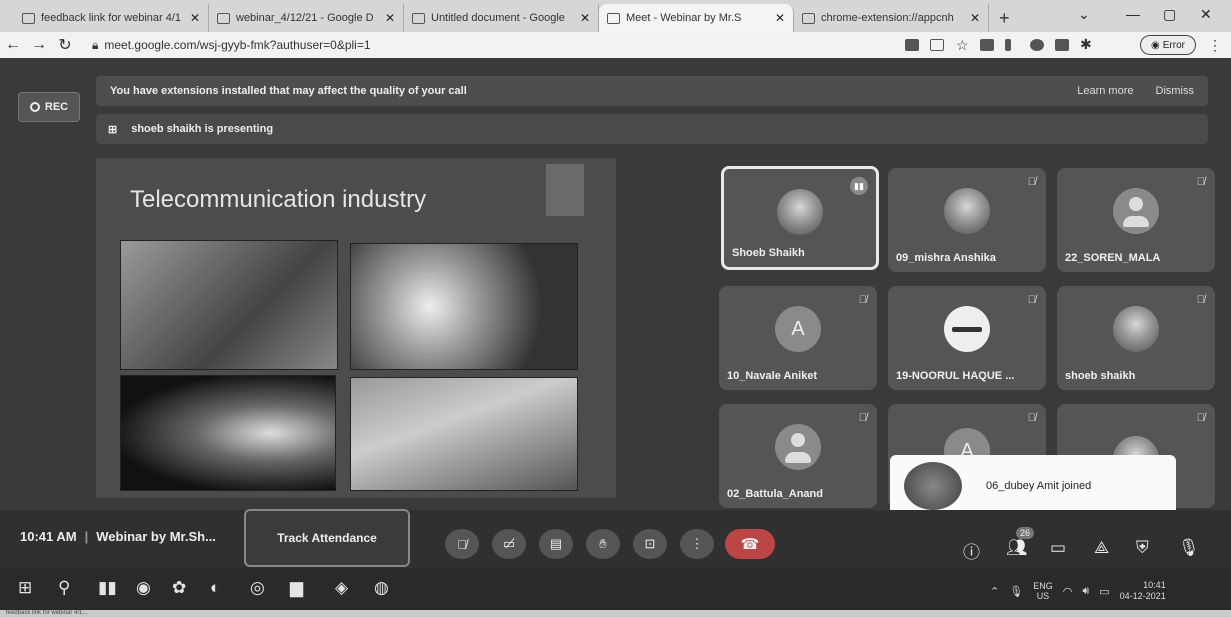 The image size is (1231, 617). I want to click on participant-tile: A 🎙̸ 10_Navale Aniket, so click(798, 338).